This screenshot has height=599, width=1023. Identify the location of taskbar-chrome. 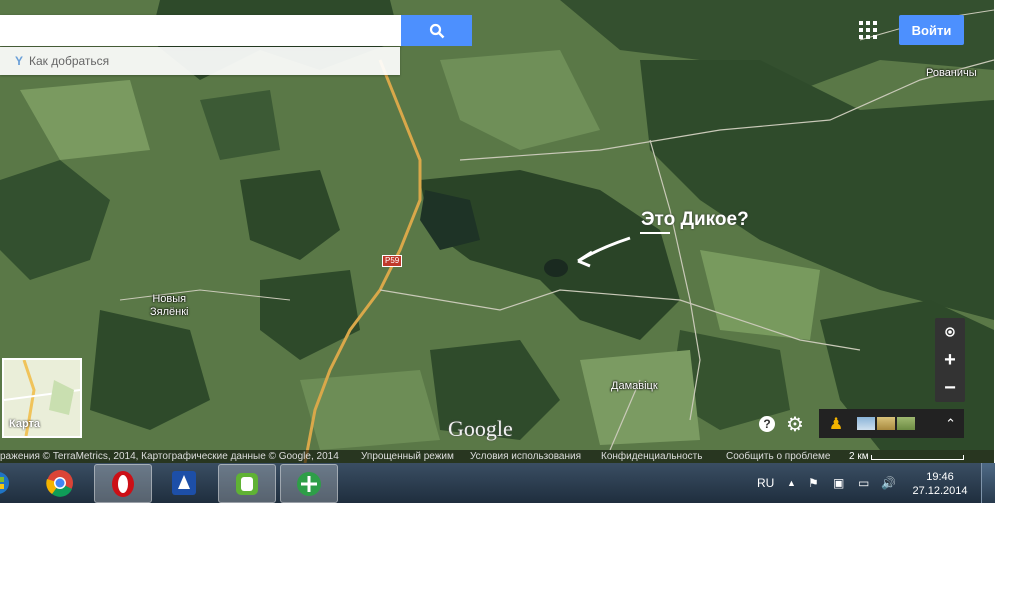
(60, 482).